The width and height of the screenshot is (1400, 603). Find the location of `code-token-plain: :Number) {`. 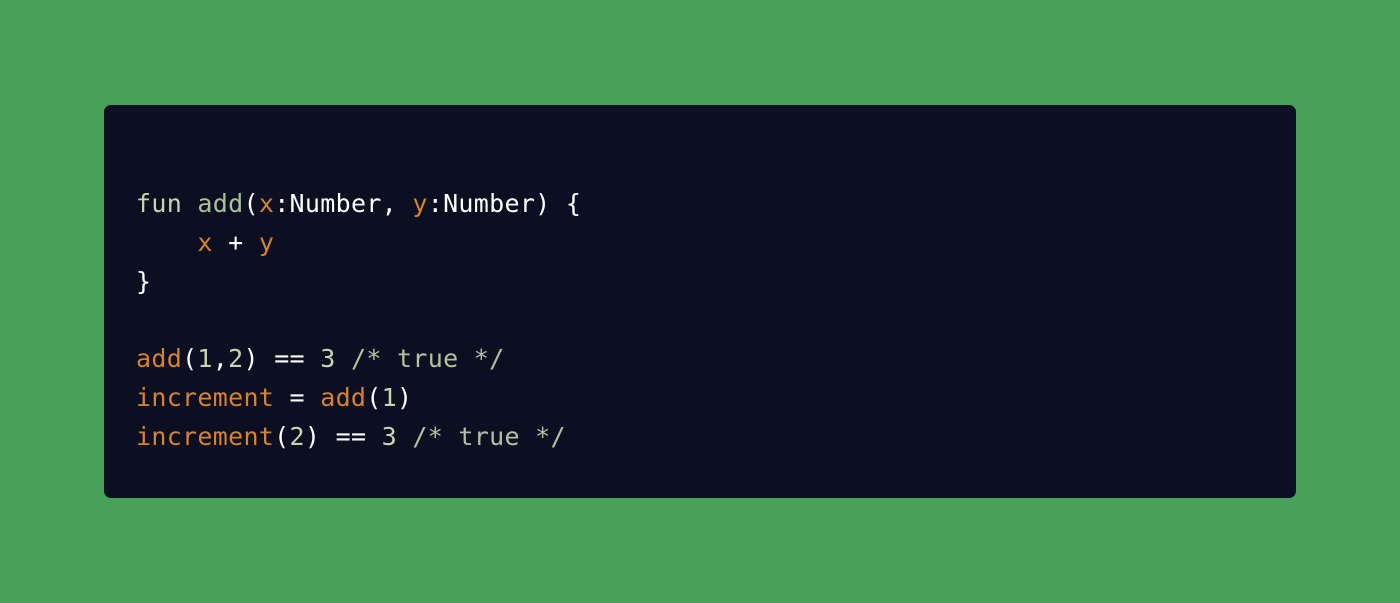

code-token-plain: :Number) { is located at coordinates (504, 203).